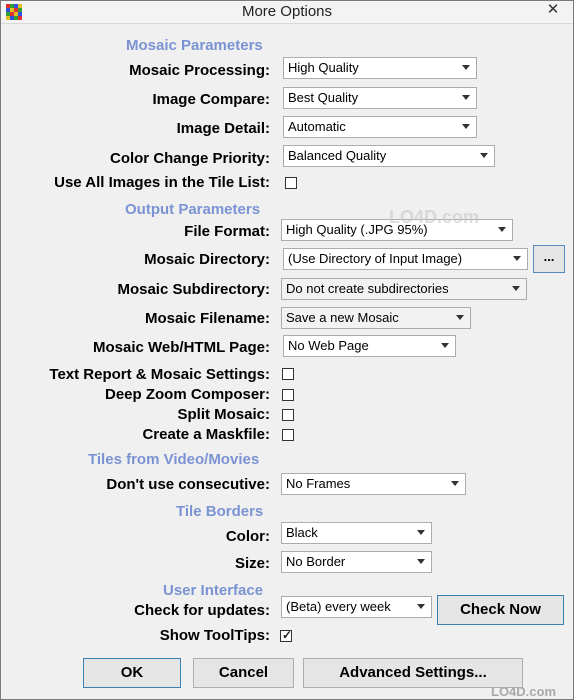 The width and height of the screenshot is (574, 700). I want to click on deep-zoom-label: Deep Zoom Composer:, so click(187, 394).